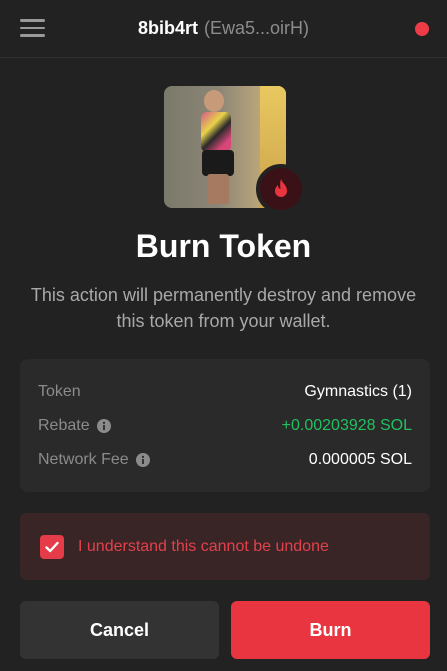 The width and height of the screenshot is (447, 671). What do you see at coordinates (281, 189) in the screenshot?
I see `fire-icon` at bounding box center [281, 189].